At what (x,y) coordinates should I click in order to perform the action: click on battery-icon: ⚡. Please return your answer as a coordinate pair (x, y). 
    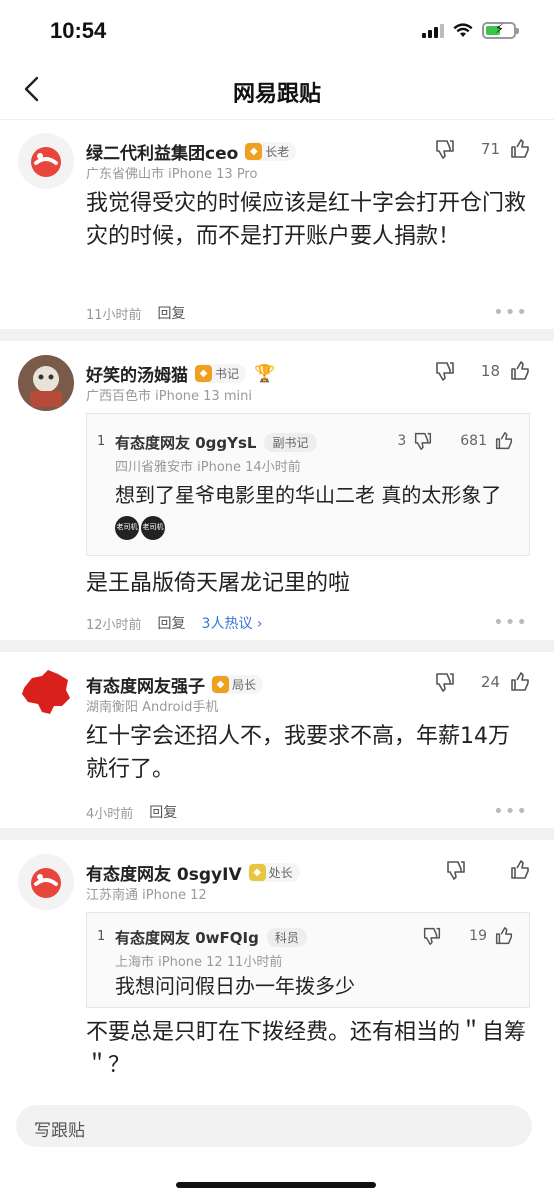
    Looking at the image, I should click on (500, 30).